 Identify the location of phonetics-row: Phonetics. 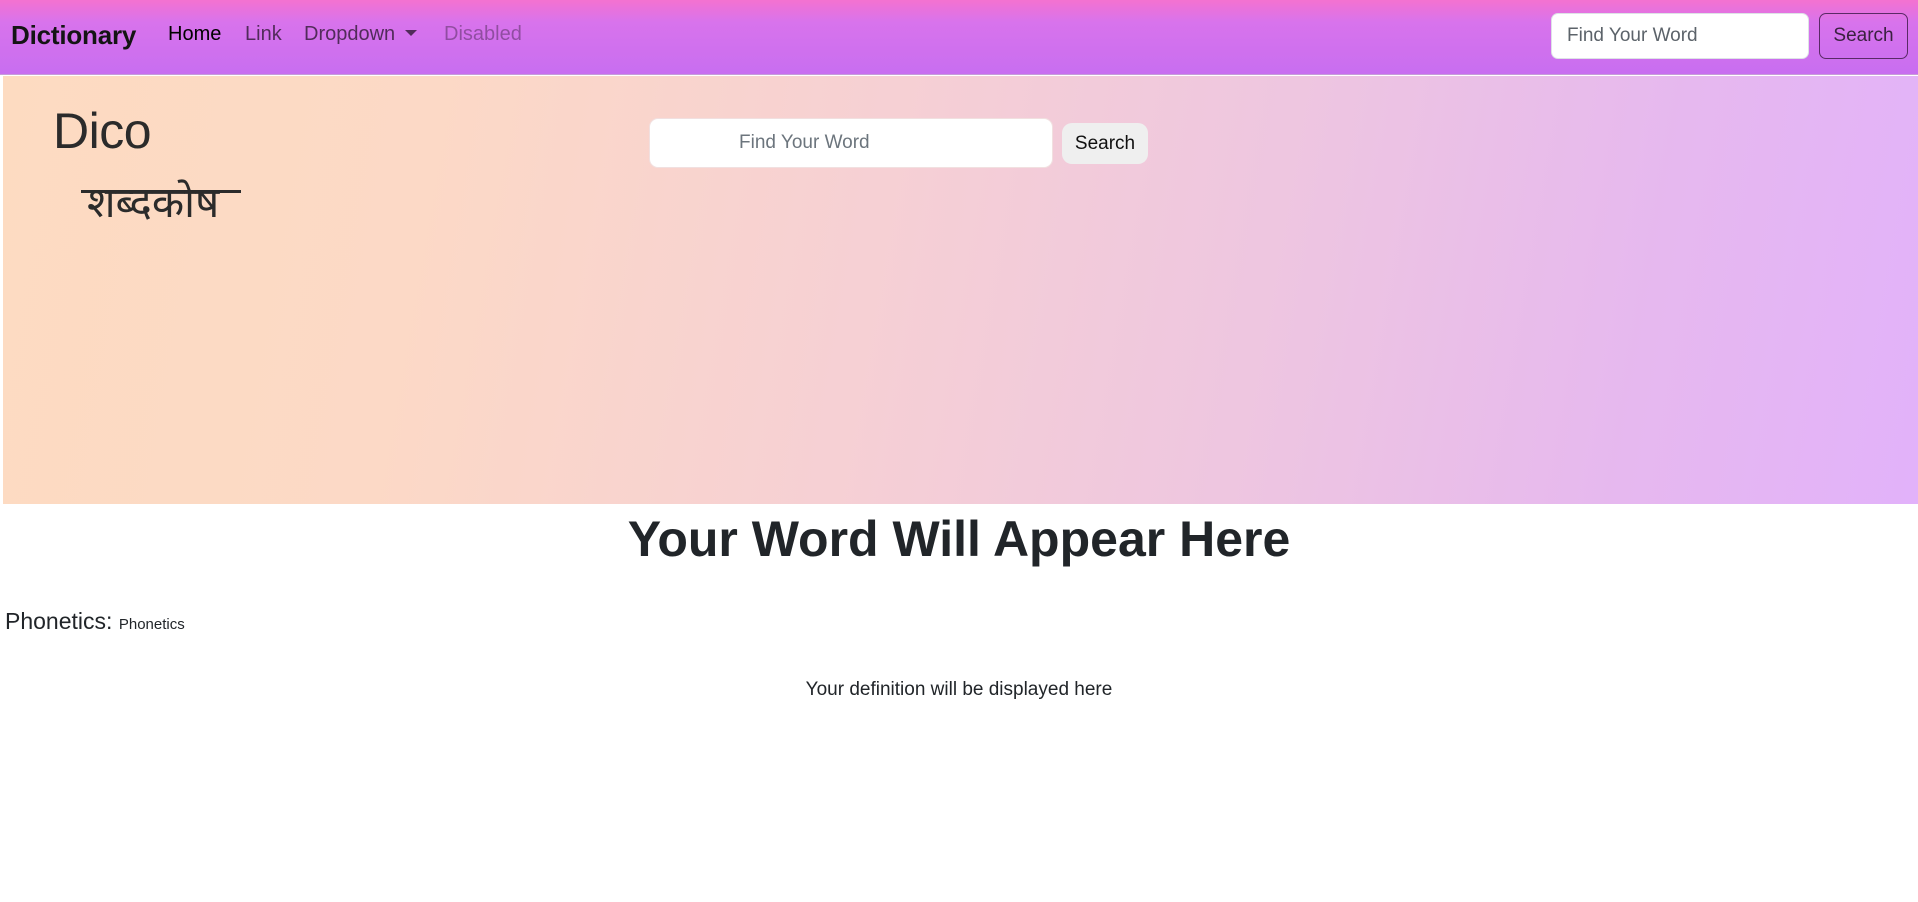
(95, 621).